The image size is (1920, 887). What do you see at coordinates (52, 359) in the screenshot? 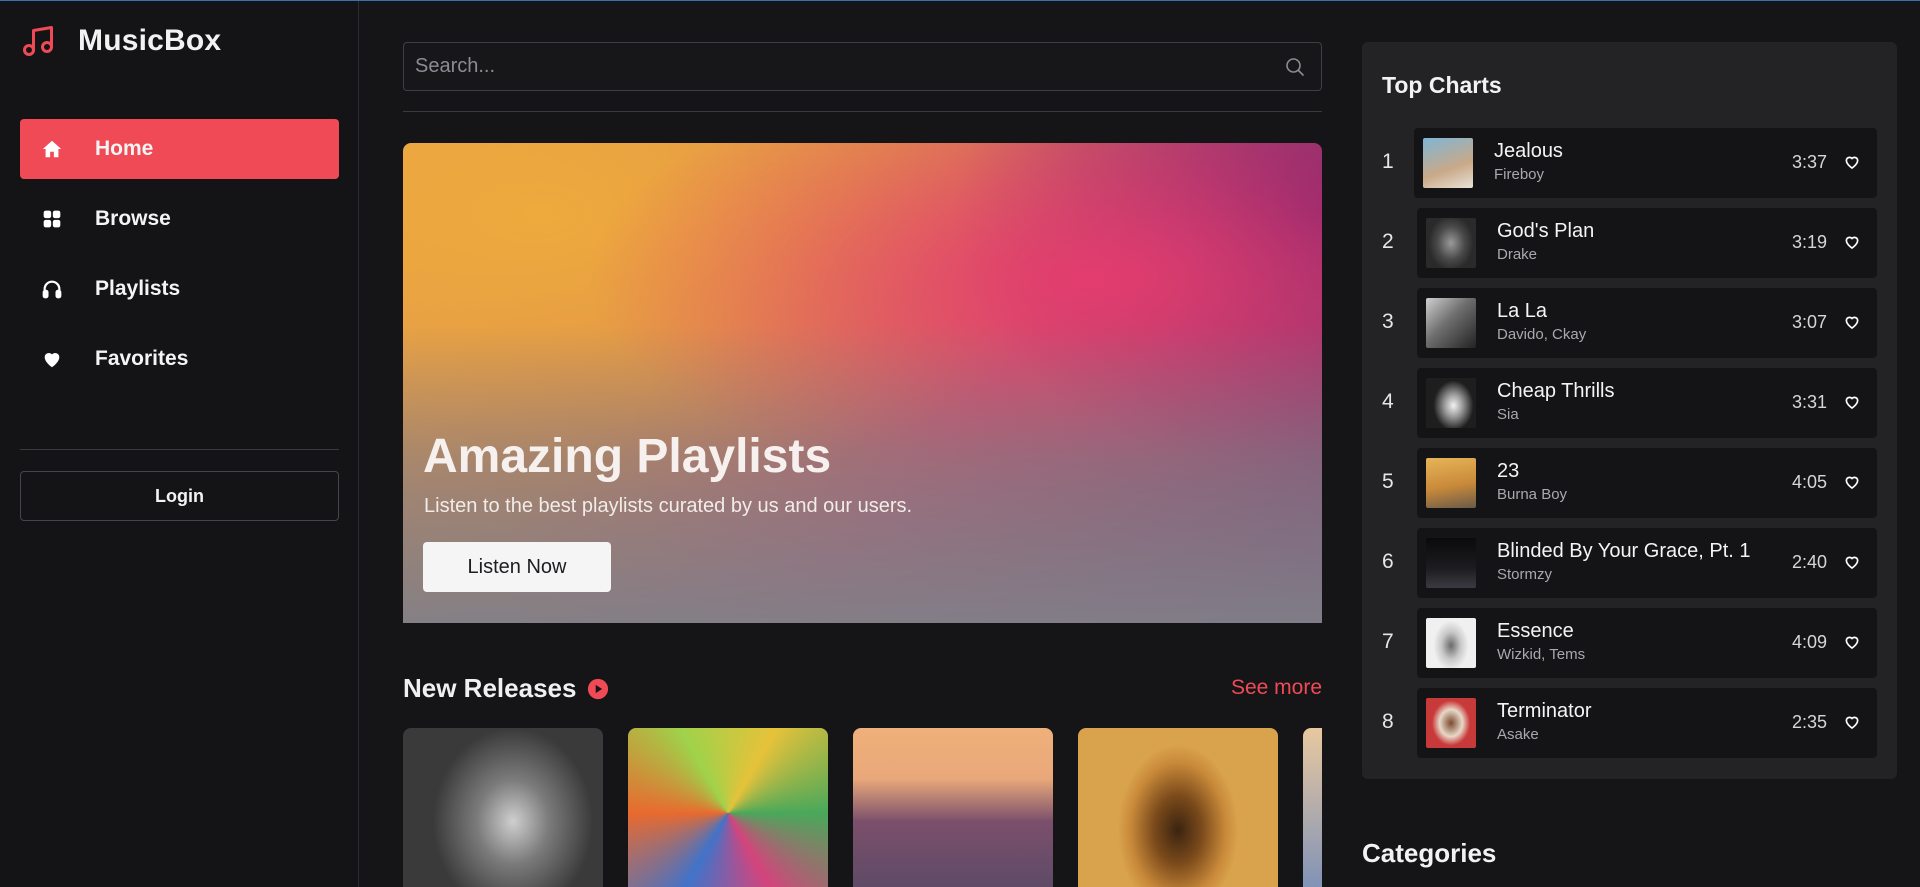
I see `heart-icon` at bounding box center [52, 359].